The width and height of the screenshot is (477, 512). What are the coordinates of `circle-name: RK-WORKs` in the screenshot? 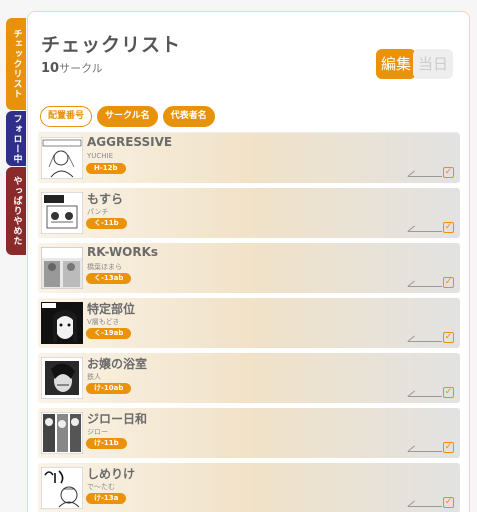 It's located at (123, 252).